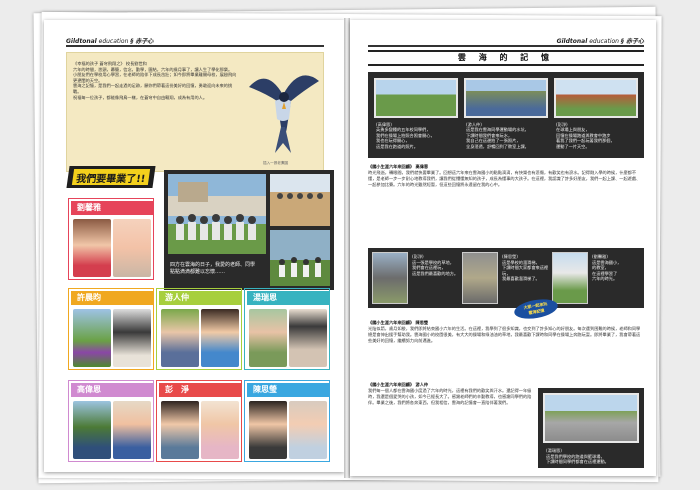 This screenshot has width=700, height=490. I want to click on graduate-card: 陳思瑩, so click(287, 421).